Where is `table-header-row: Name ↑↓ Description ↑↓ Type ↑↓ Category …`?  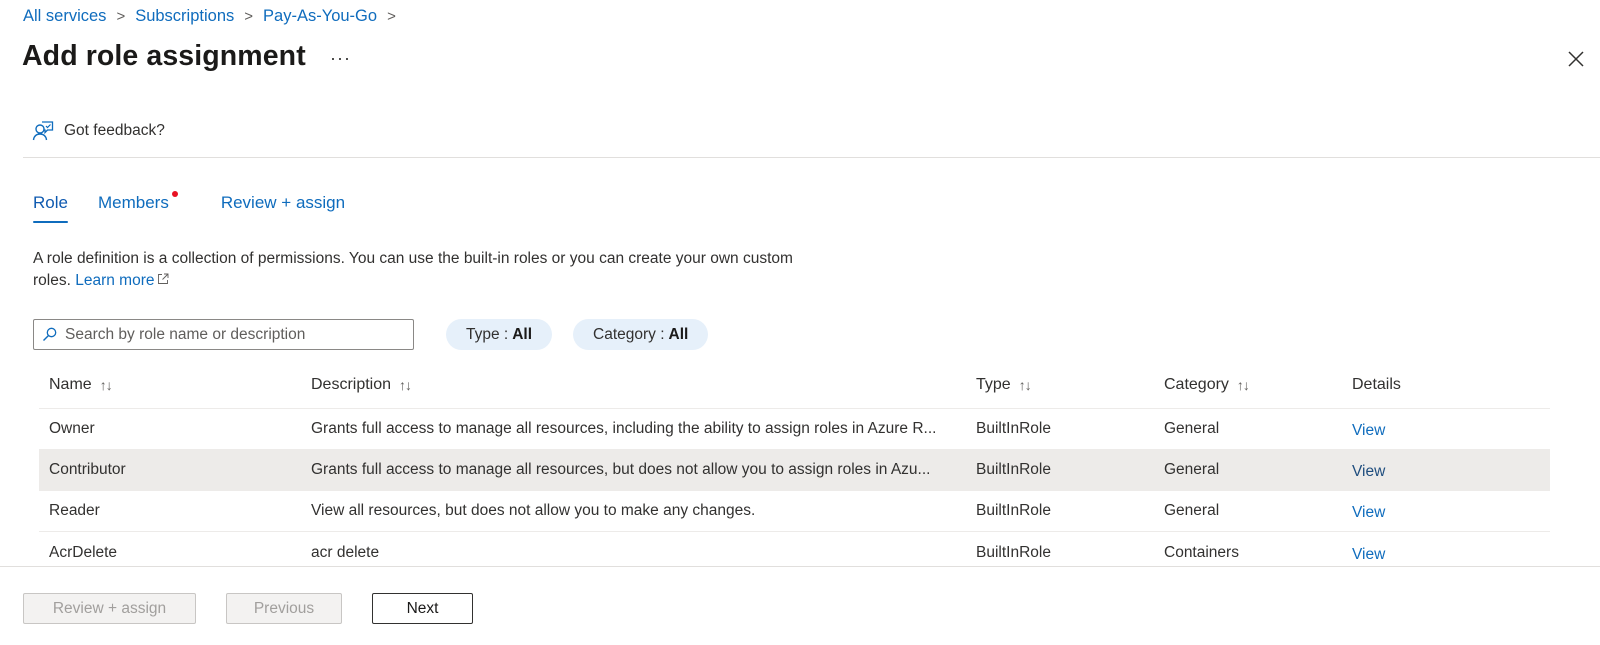
table-header-row: Name ↑↓ Description ↑↓ Type ↑↓ Category … is located at coordinates (794, 385).